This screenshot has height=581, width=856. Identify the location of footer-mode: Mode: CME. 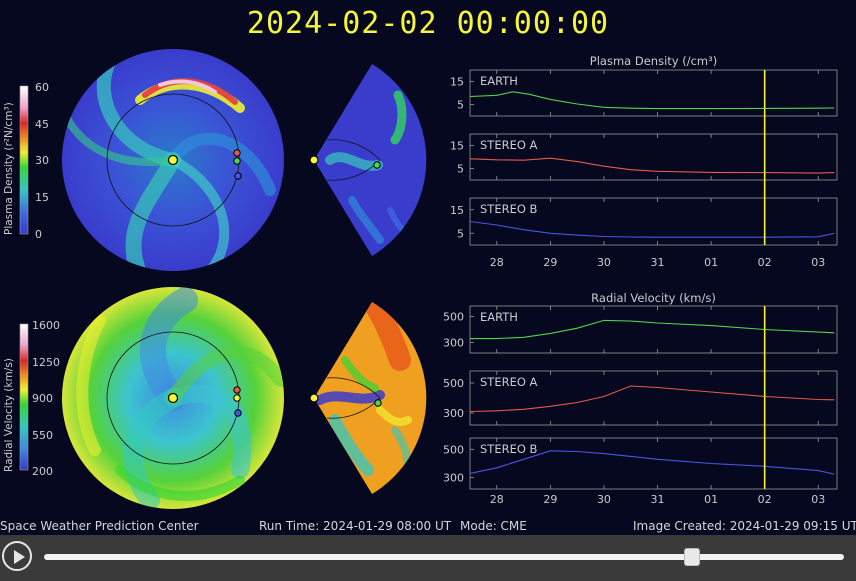
(493, 526).